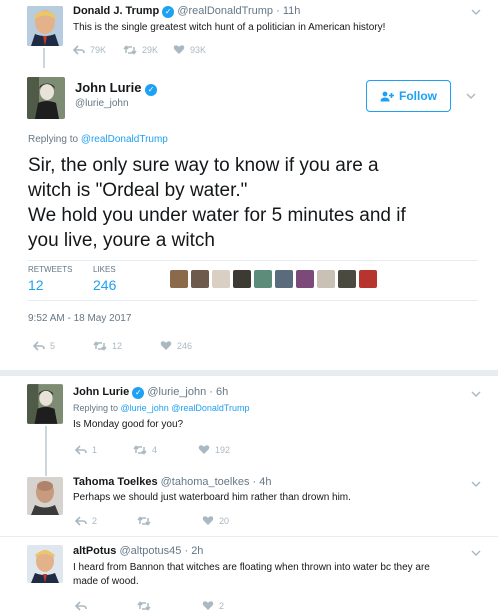 This screenshot has height=613, width=498. I want to click on reply2-reply-button: 2, so click(106, 521).